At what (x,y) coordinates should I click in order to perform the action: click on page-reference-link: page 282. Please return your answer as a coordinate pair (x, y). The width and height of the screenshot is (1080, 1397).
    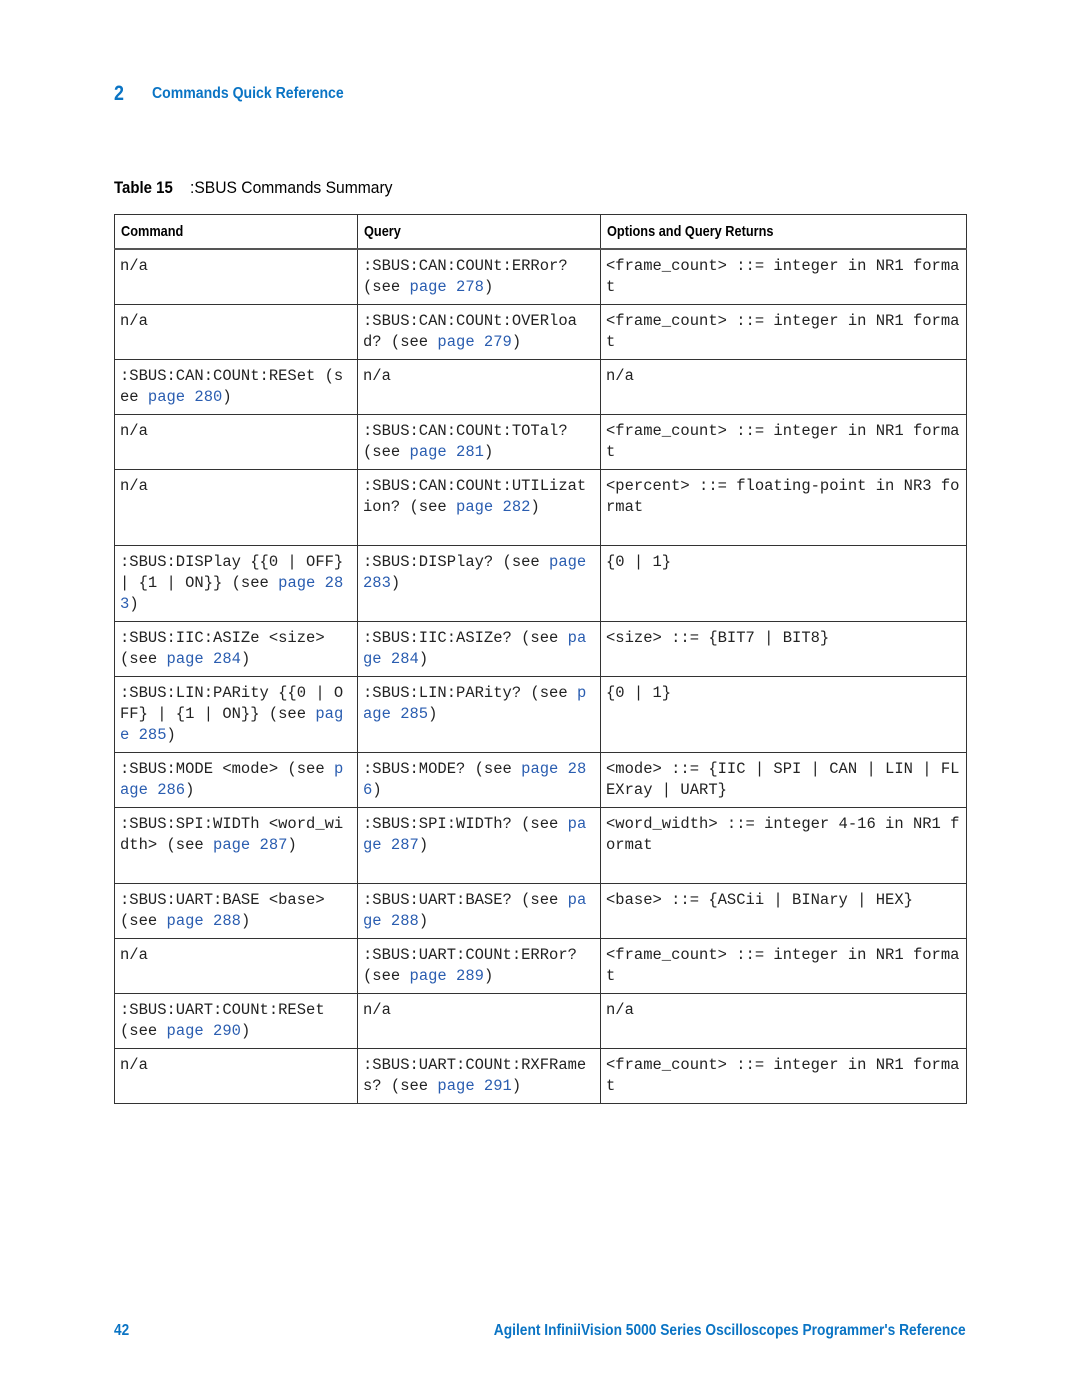
    Looking at the image, I should click on (493, 507).